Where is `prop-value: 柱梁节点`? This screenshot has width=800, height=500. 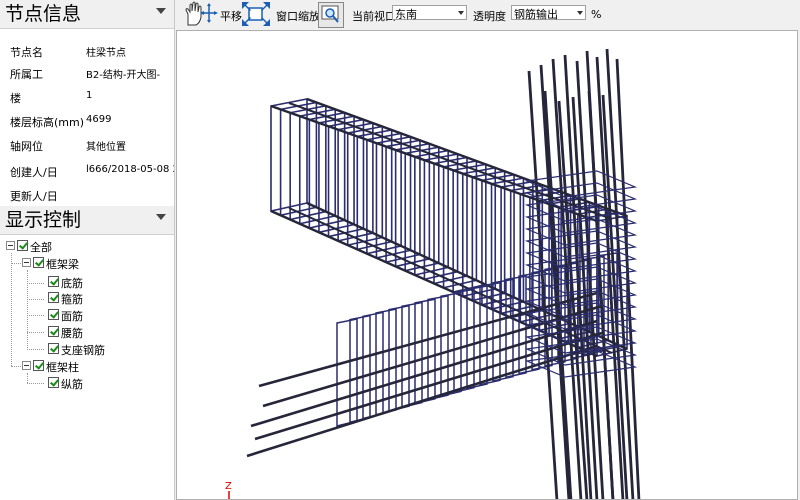 prop-value: 柱梁节点 is located at coordinates (106, 53).